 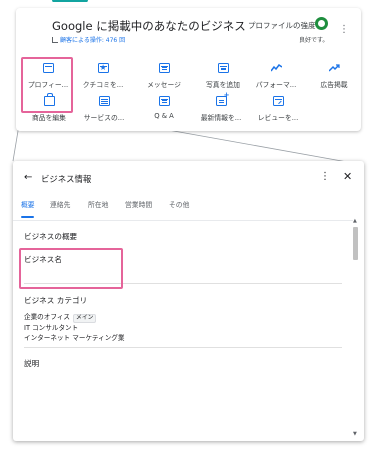 I want to click on action-label: 広告掲載, so click(x=334, y=85).